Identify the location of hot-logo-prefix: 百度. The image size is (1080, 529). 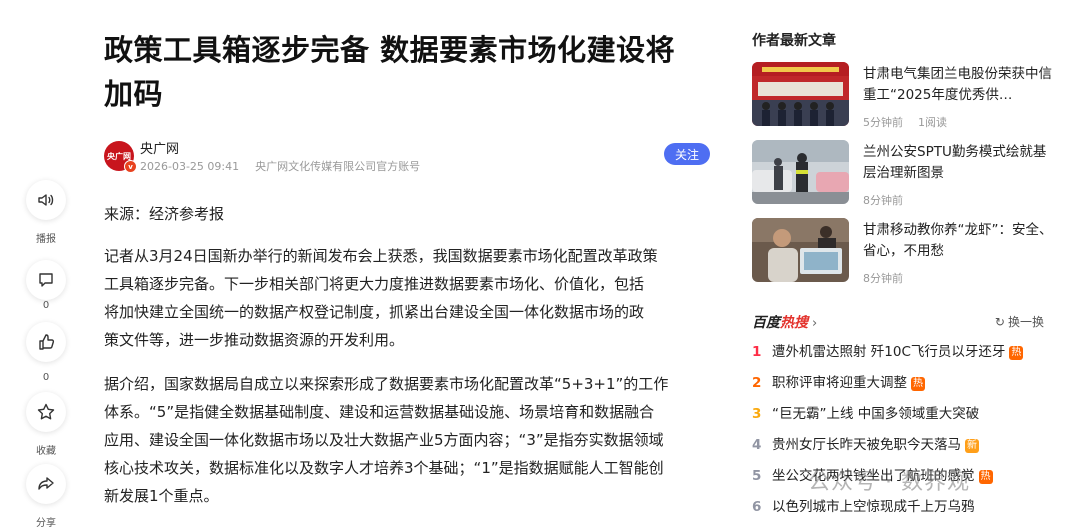
(766, 323).